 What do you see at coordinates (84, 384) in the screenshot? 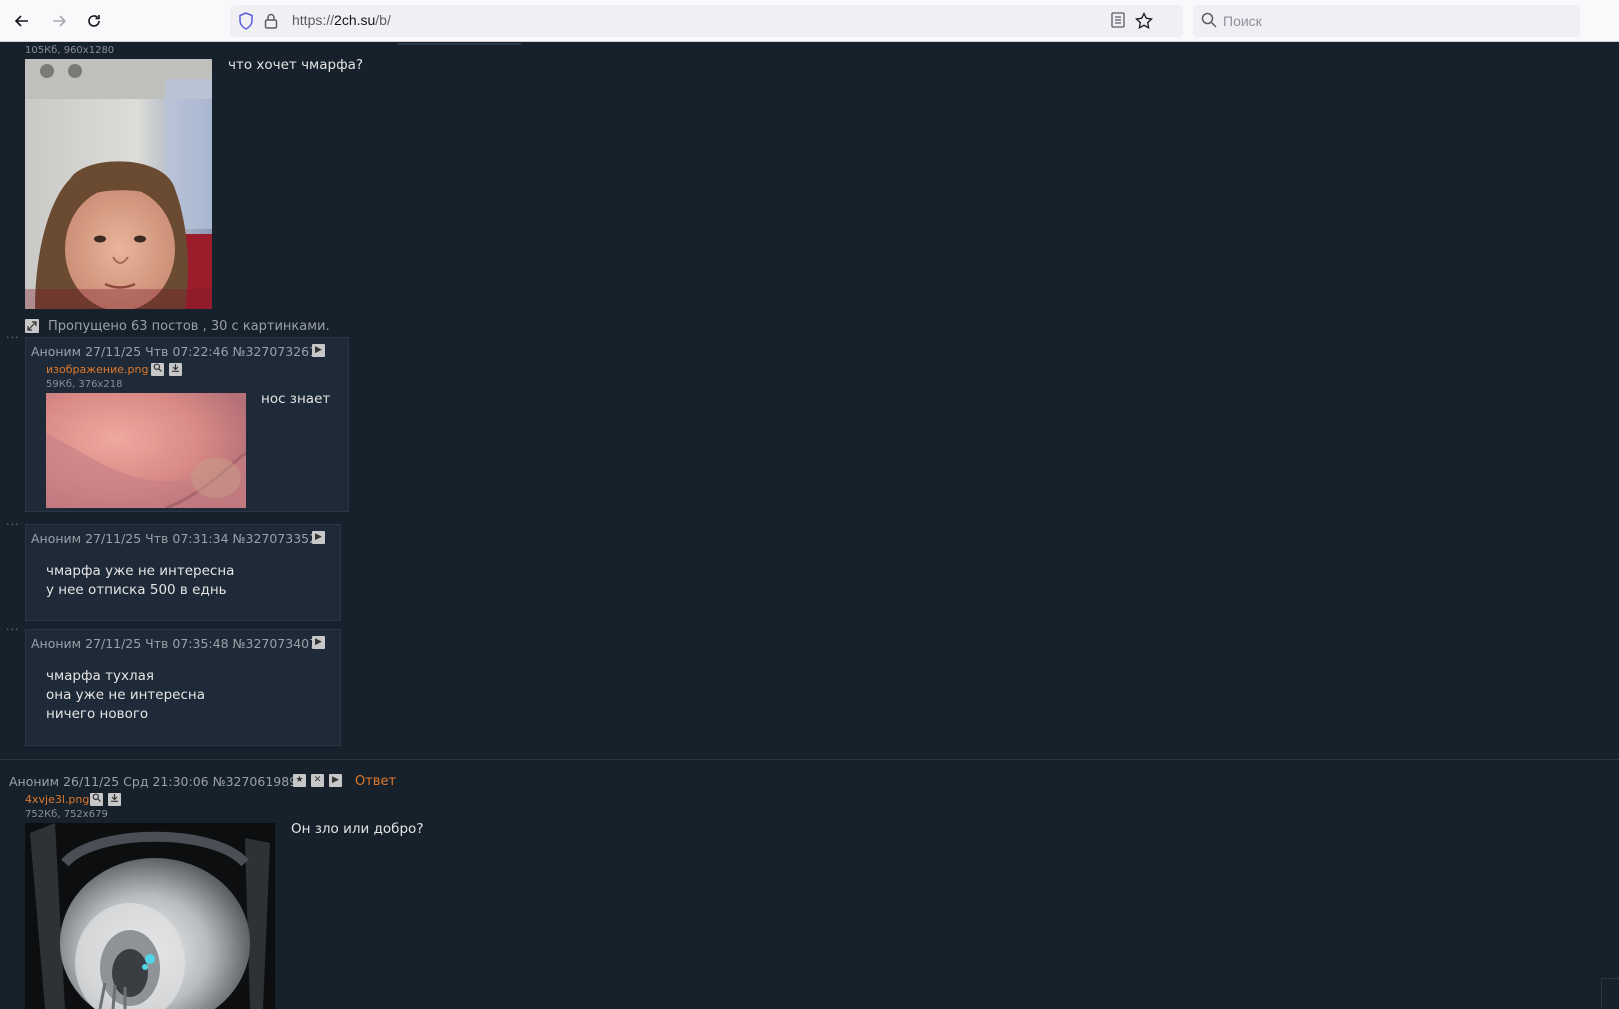
I see `file-info: 59Кб, 376x218` at bounding box center [84, 384].